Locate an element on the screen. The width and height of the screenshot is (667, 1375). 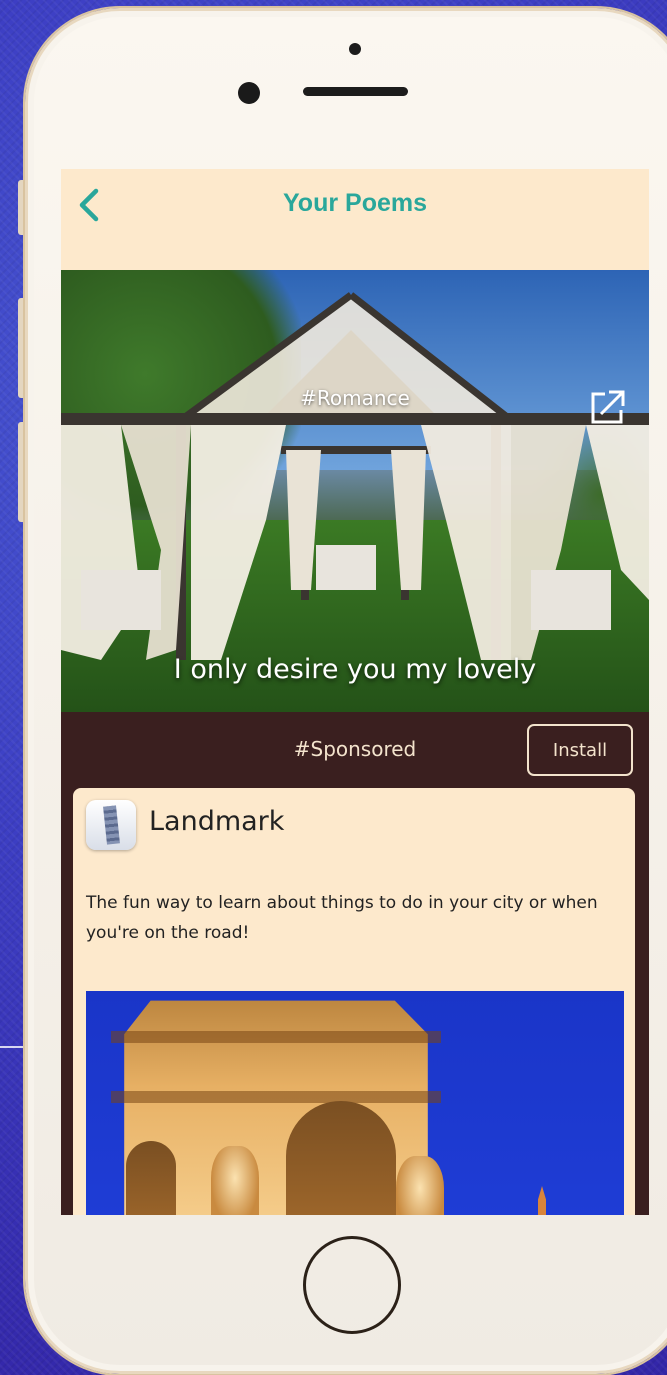
ad-image-spire is located at coordinates (542, 1200).